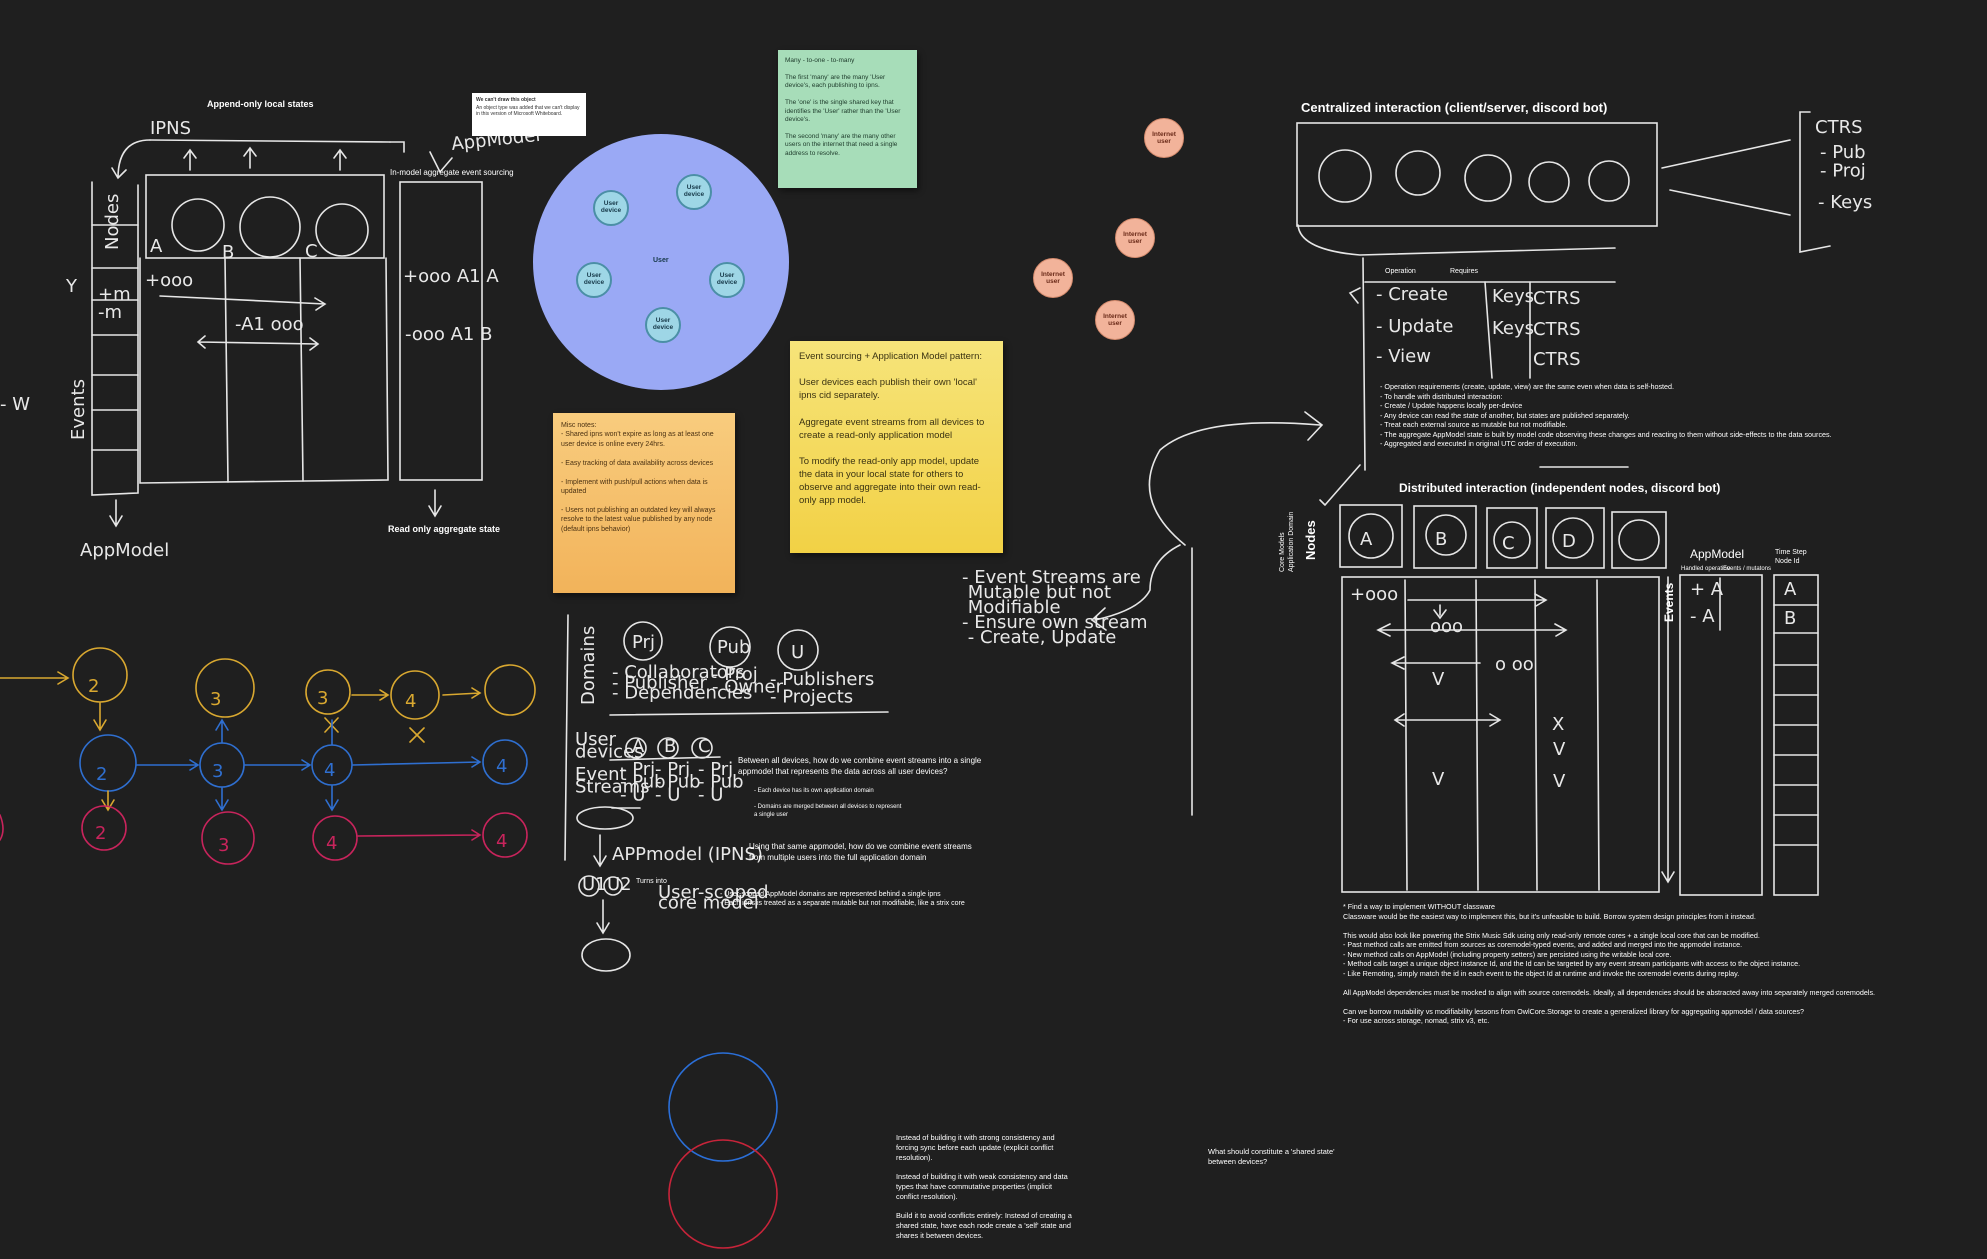 The height and width of the screenshot is (1259, 1987). I want to click on yellow-empty, so click(510, 690).